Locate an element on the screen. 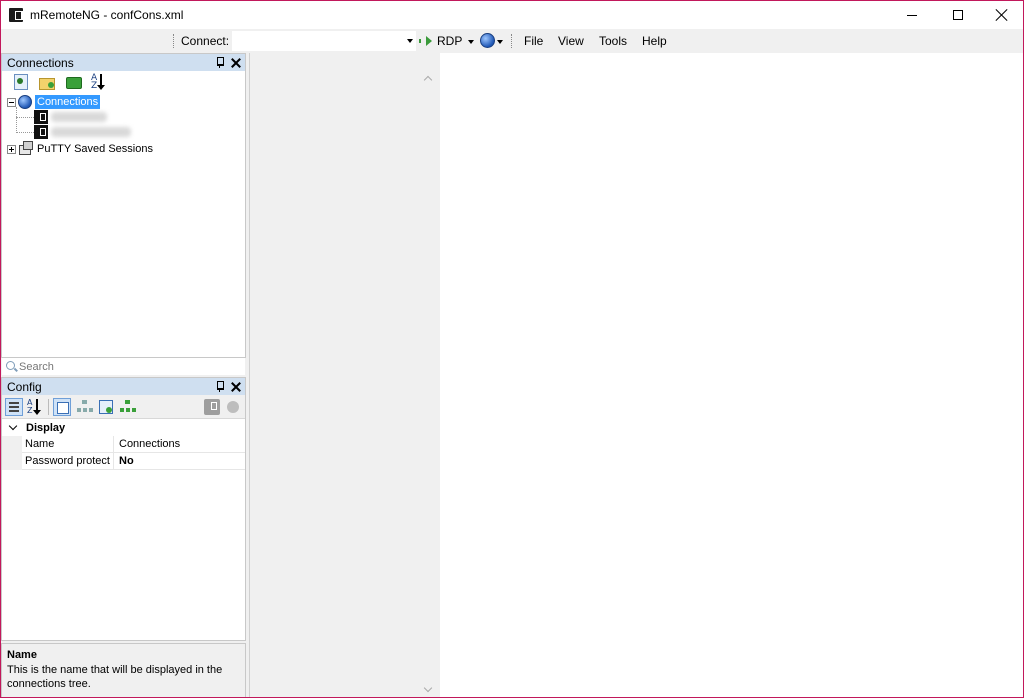  property-name: Password protect is located at coordinates (67, 461).